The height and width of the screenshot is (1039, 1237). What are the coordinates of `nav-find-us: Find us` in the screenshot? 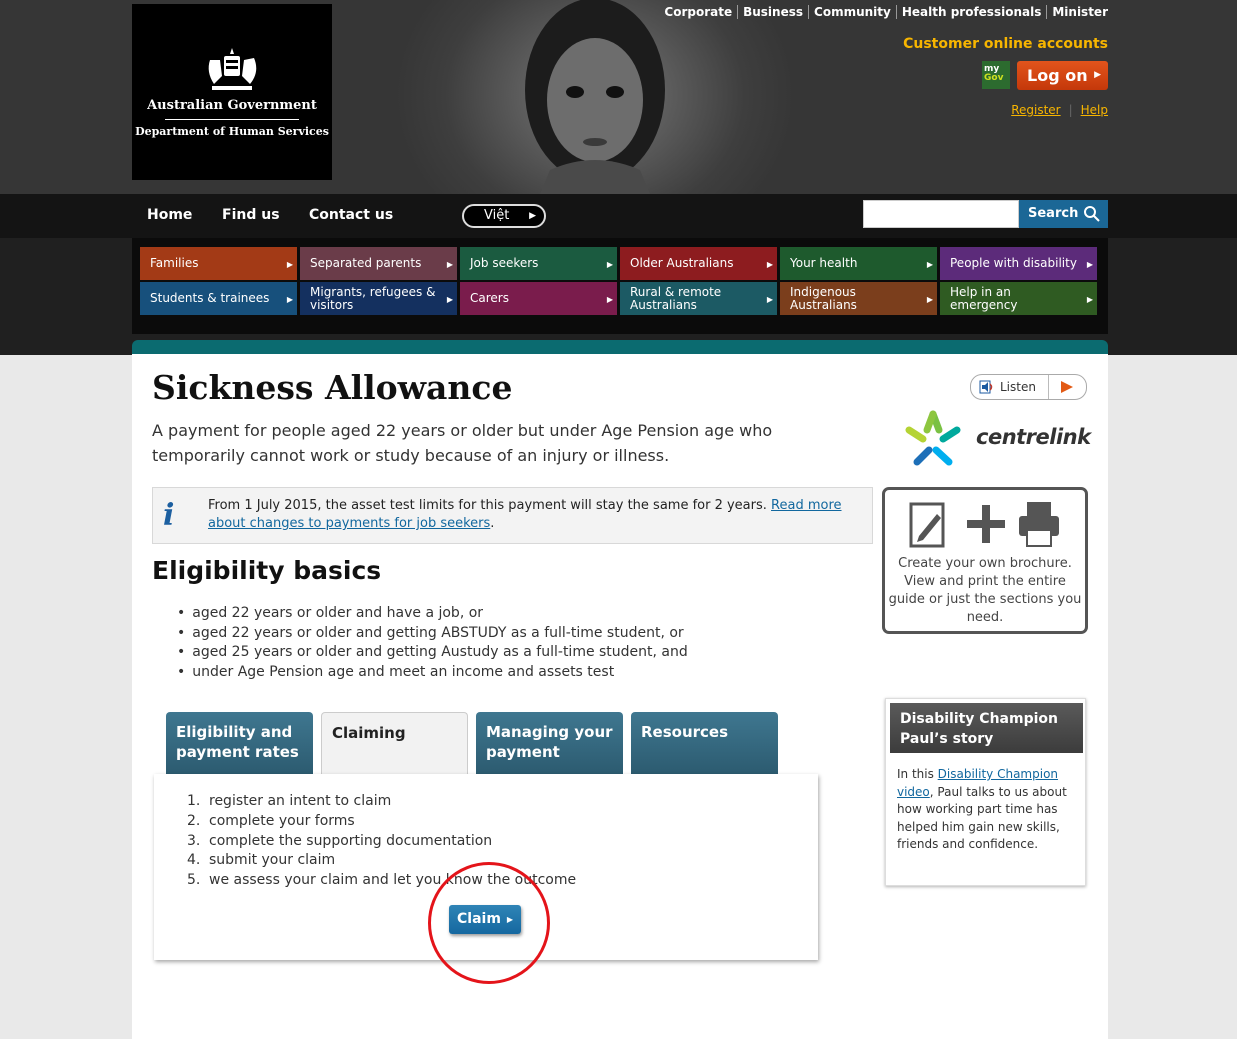 It's located at (251, 215).